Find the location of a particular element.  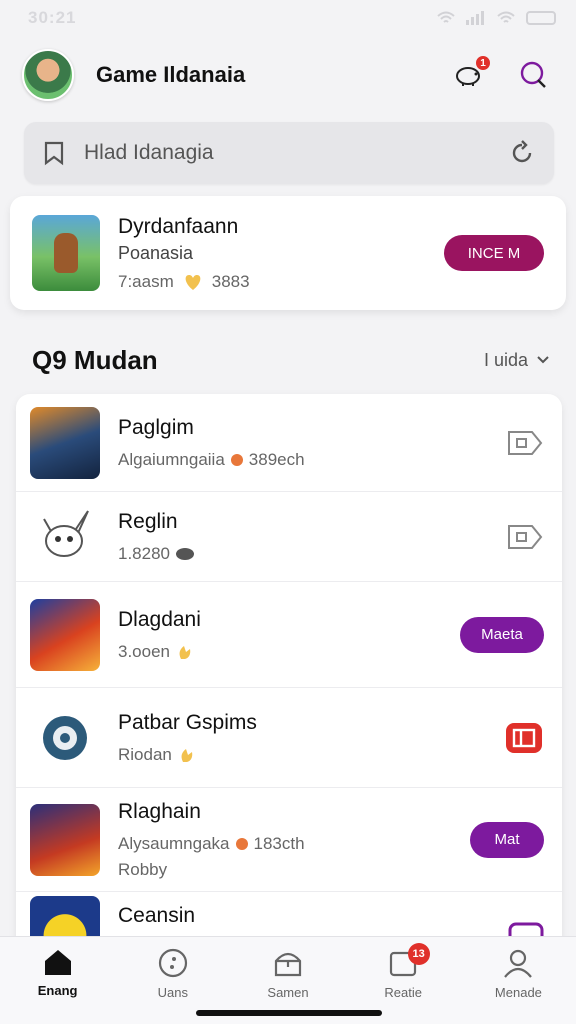

game-name: Dlagdani is located at coordinates (159, 619).